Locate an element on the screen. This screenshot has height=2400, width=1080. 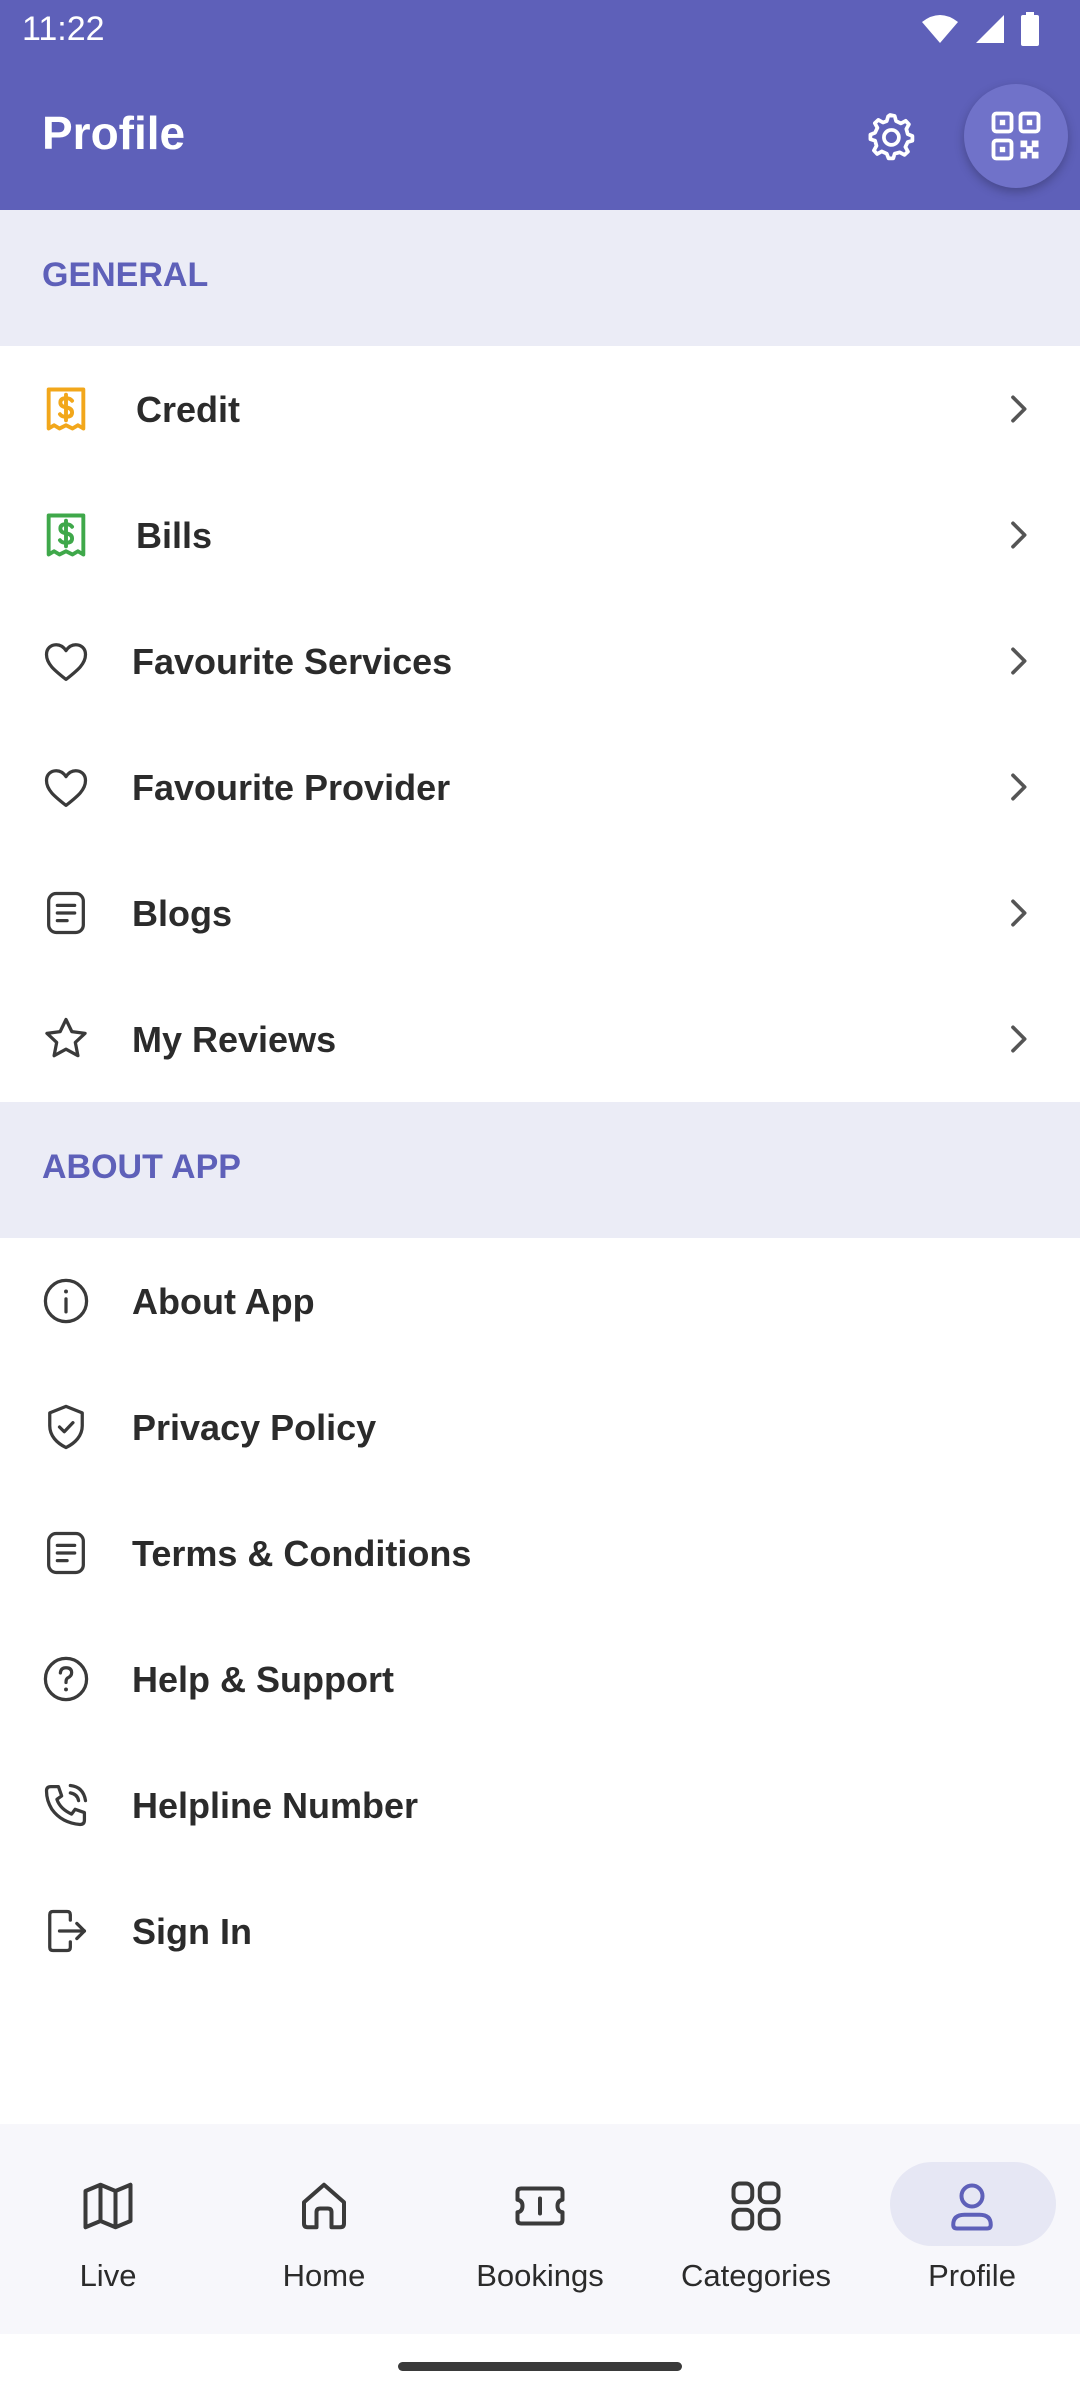
qr-code-button is located at coordinates (1016, 136).